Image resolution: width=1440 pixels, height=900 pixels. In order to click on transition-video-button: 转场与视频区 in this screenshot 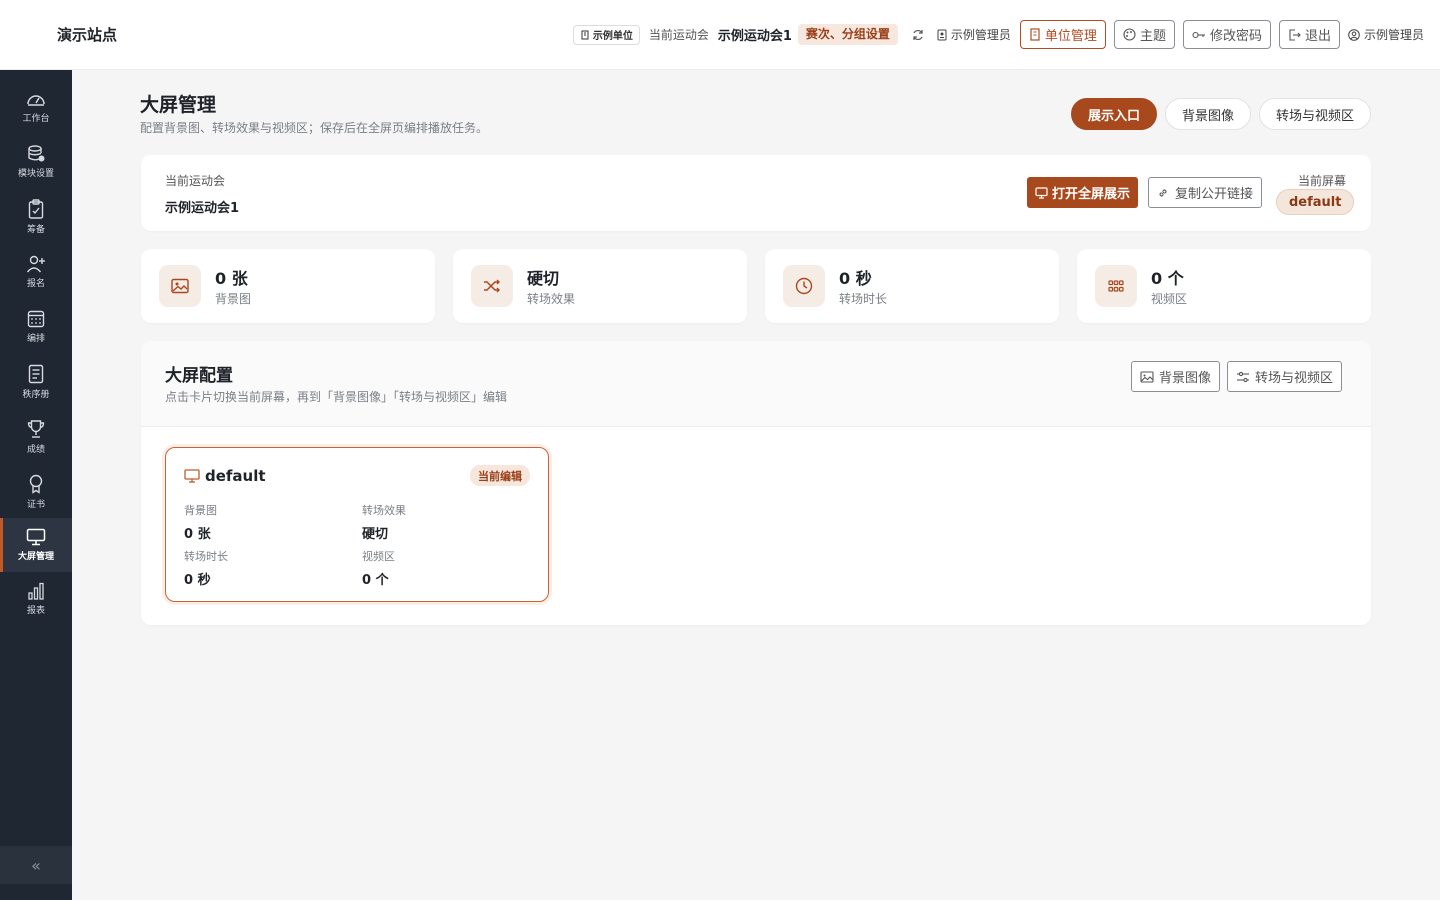, I will do `click(1285, 376)`.